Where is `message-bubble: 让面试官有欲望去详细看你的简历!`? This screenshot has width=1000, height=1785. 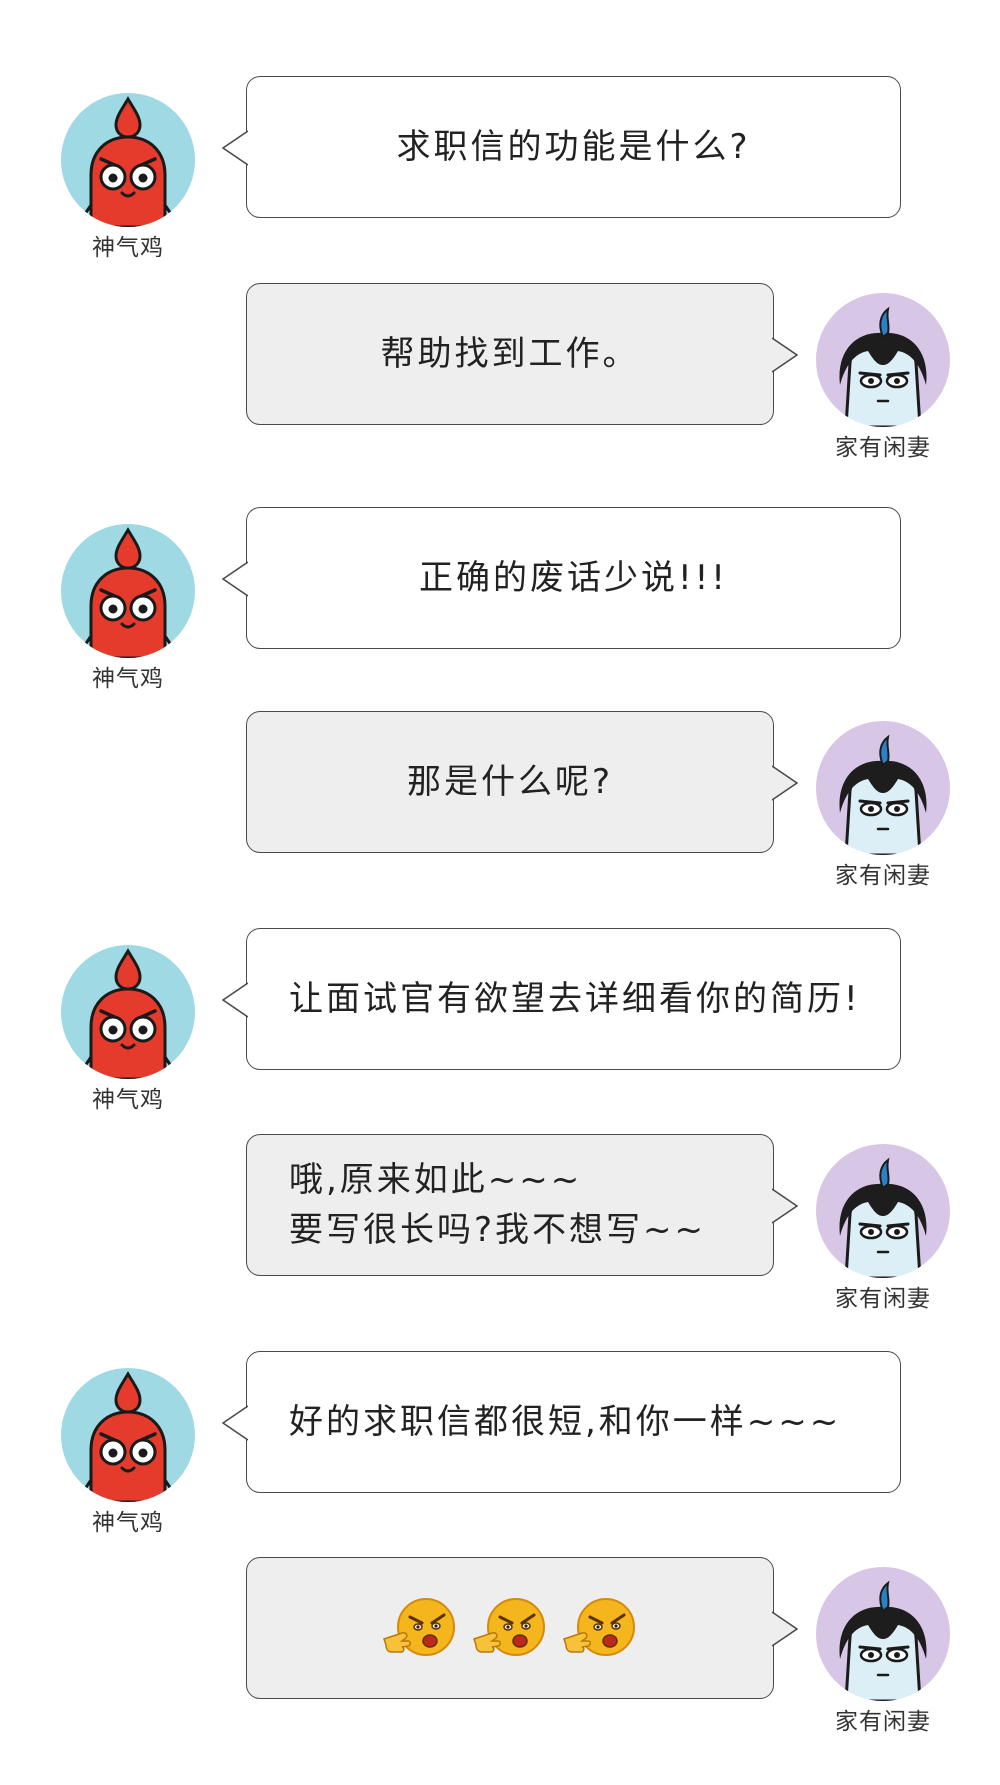 message-bubble: 让面试官有欲望去详细看你的简历! is located at coordinates (561, 999).